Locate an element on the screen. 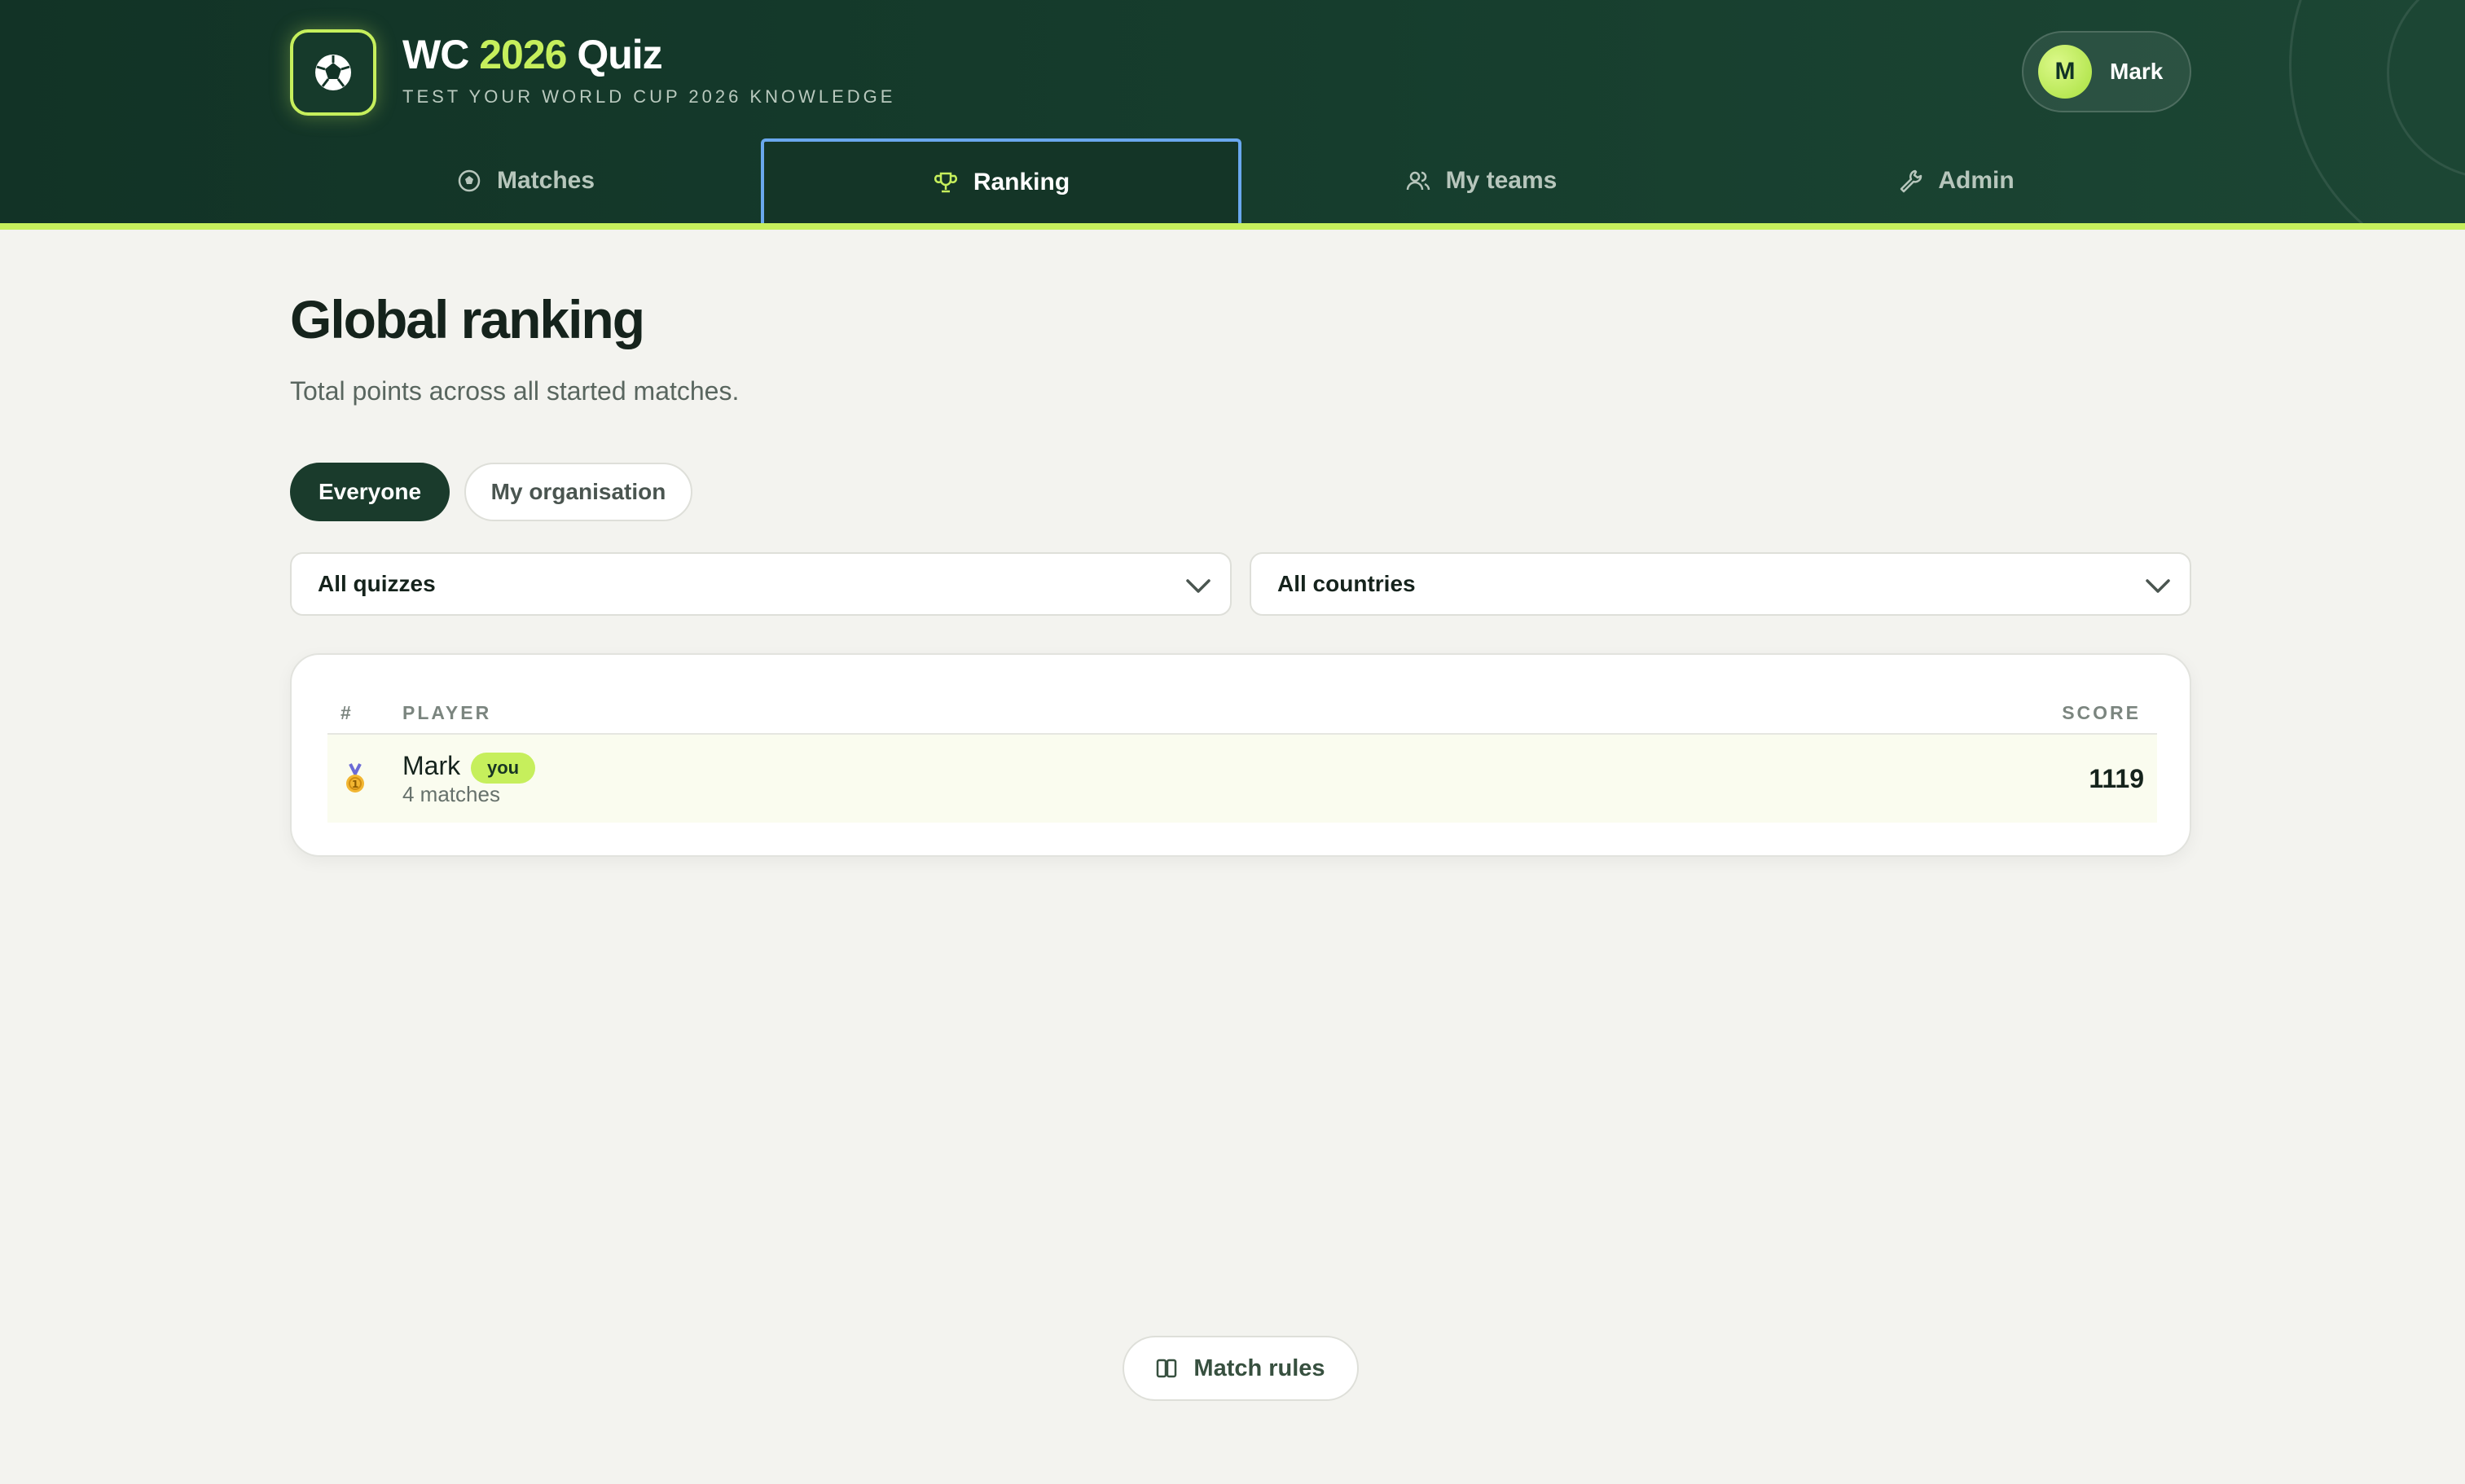 The width and height of the screenshot is (2465, 1484). column-header-player: PLAYER is located at coordinates (447, 712).